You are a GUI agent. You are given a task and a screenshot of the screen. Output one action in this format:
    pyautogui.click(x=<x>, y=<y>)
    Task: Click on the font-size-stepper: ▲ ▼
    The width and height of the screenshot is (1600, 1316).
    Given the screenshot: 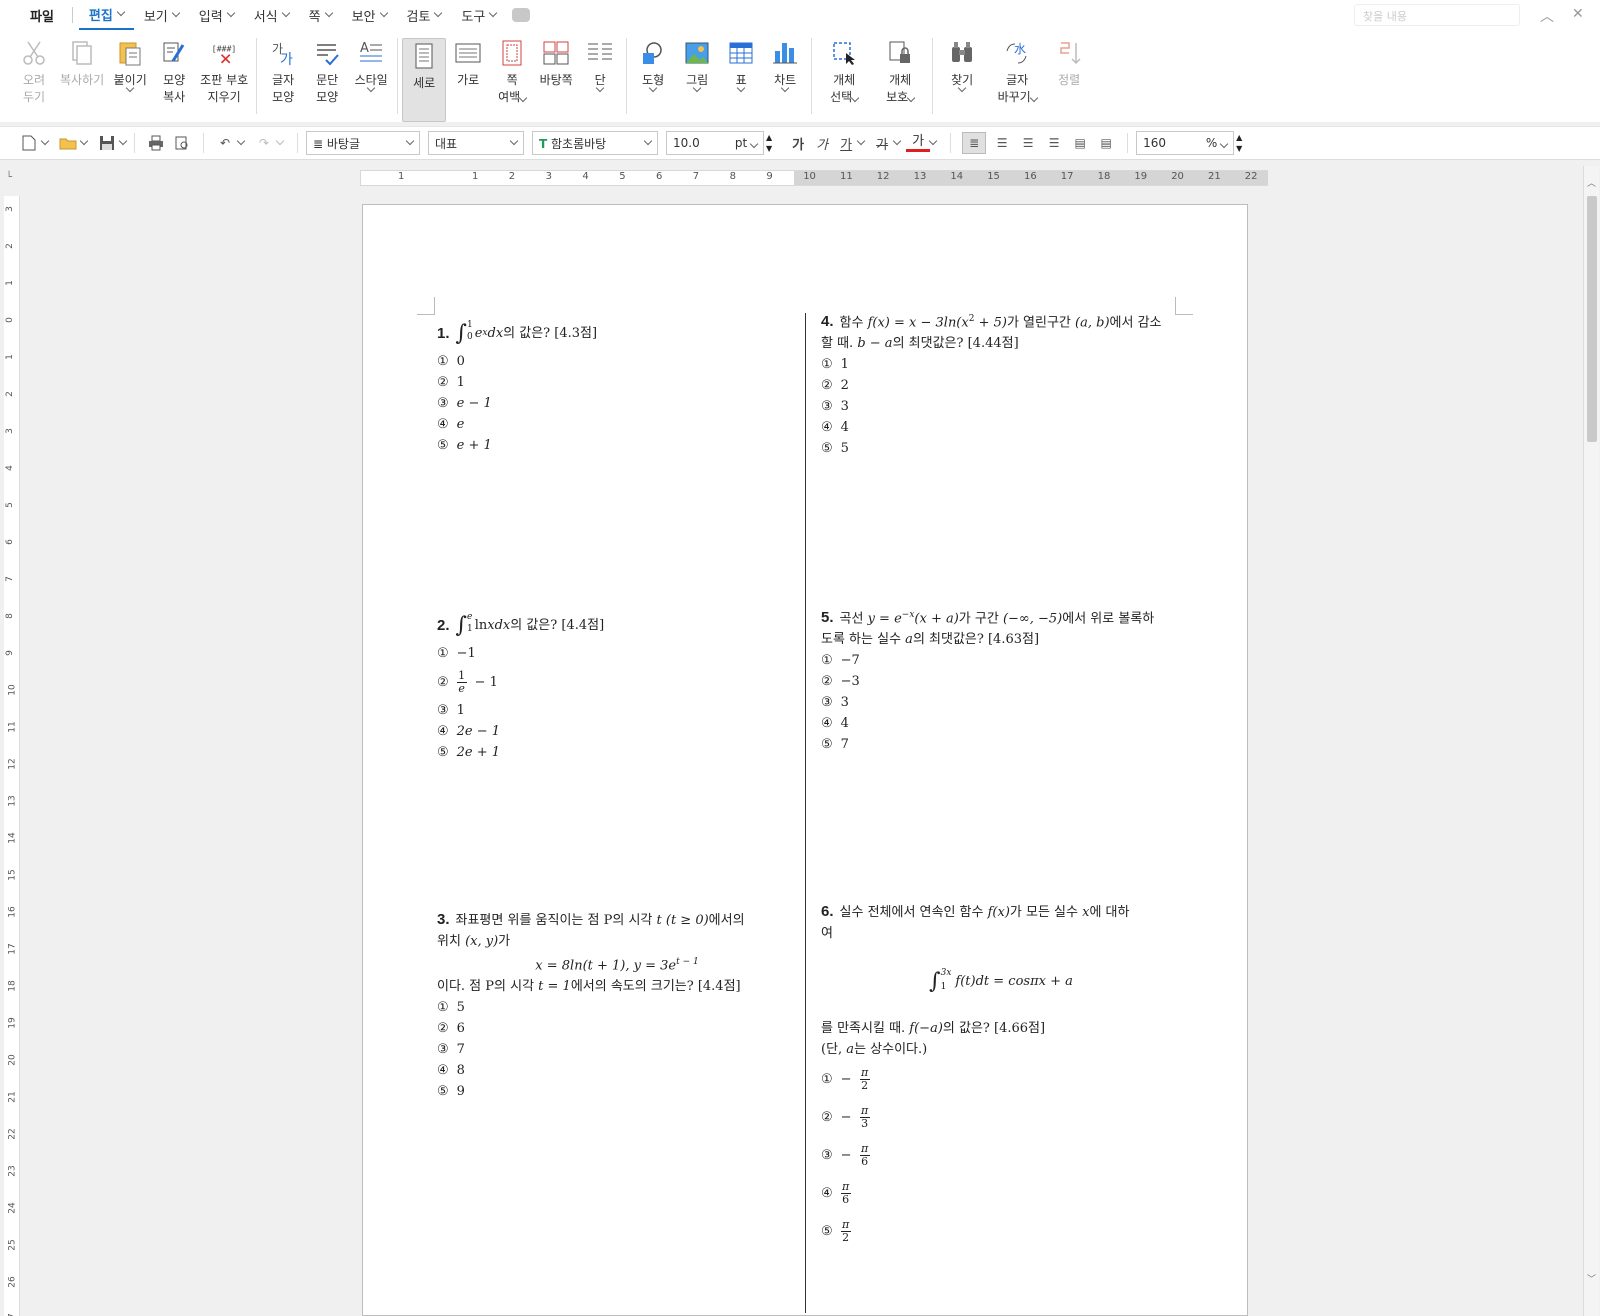 What is the action you would take?
    pyautogui.click(x=769, y=143)
    